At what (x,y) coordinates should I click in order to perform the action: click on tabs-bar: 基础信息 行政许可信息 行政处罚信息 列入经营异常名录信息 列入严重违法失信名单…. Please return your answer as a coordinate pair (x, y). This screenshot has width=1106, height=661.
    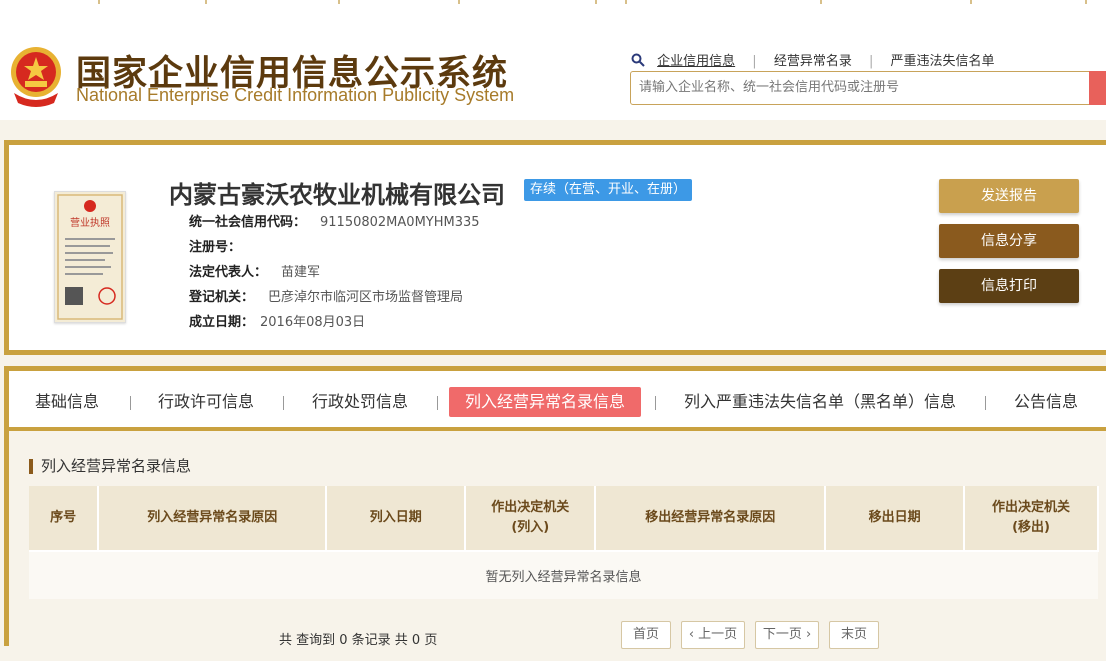
    Looking at the image, I should click on (557, 401).